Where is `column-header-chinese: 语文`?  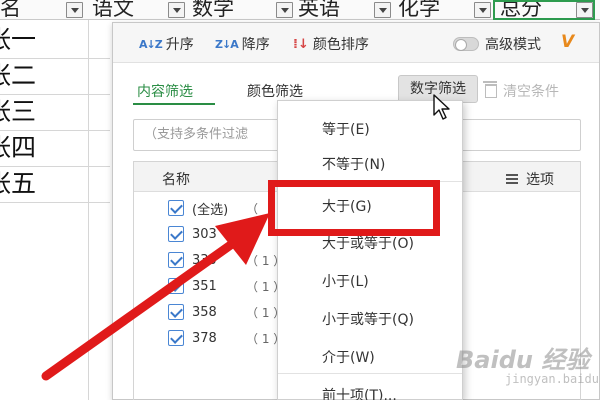 column-header-chinese: 语文 is located at coordinates (113, 10).